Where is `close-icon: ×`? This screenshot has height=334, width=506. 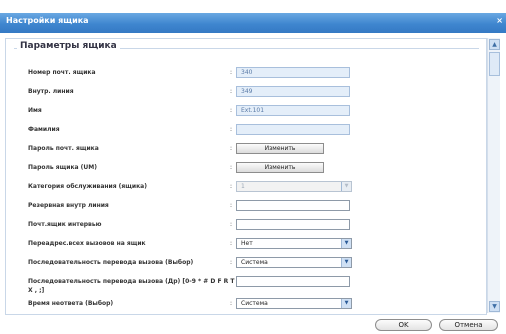 close-icon: × is located at coordinates (499, 20).